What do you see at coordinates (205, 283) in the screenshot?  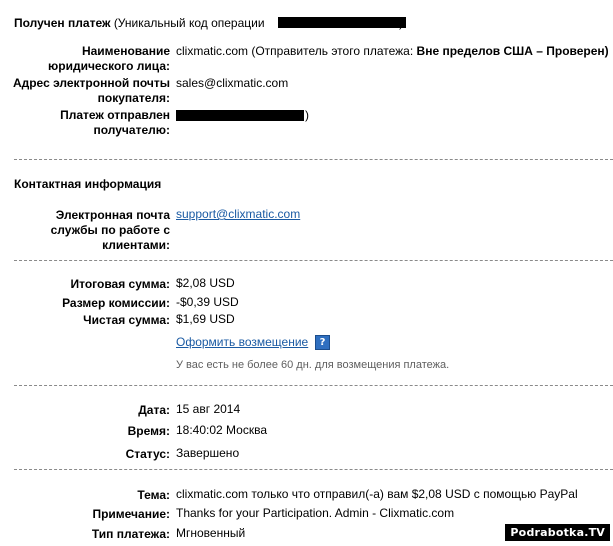 I see `total-value: $2,08 USD` at bounding box center [205, 283].